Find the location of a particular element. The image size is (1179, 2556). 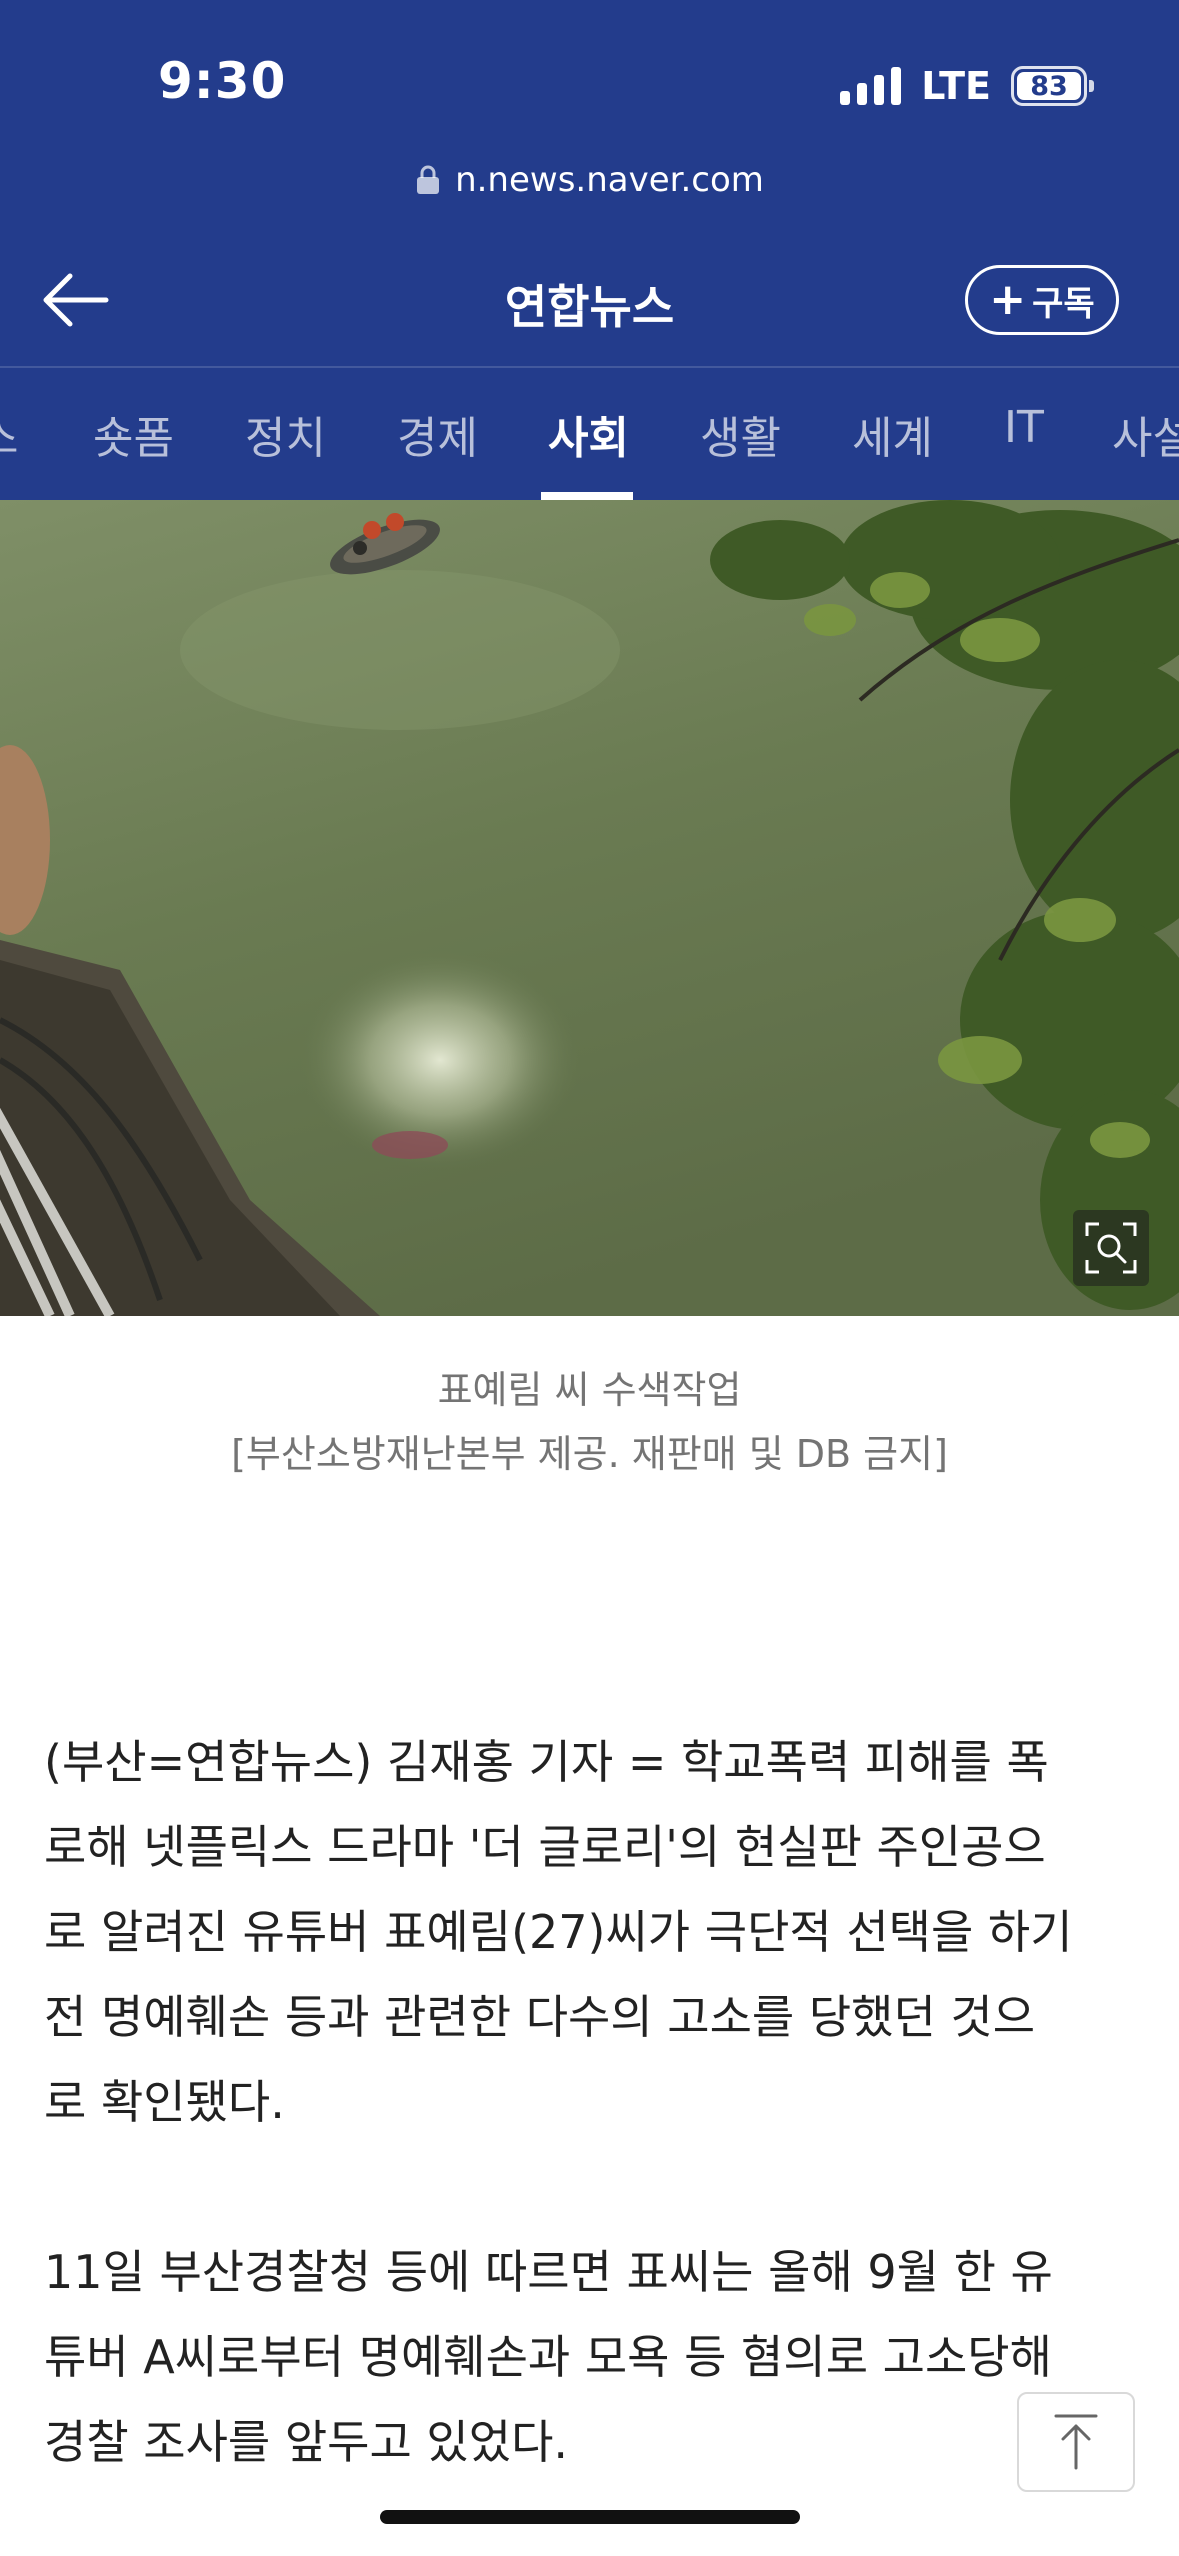

scroll-to-top-button is located at coordinates (1076, 2442).